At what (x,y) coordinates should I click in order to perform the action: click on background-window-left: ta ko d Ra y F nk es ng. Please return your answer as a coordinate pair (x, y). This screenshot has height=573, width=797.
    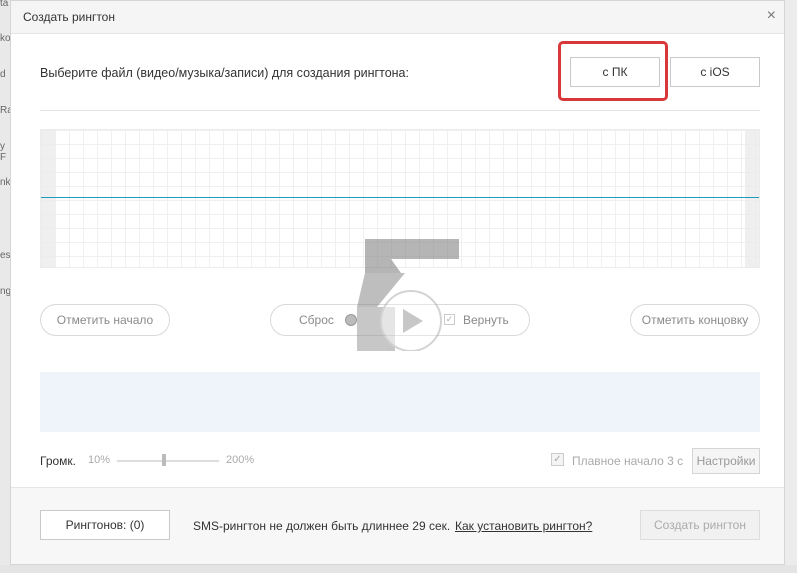
    Looking at the image, I should click on (6, 286).